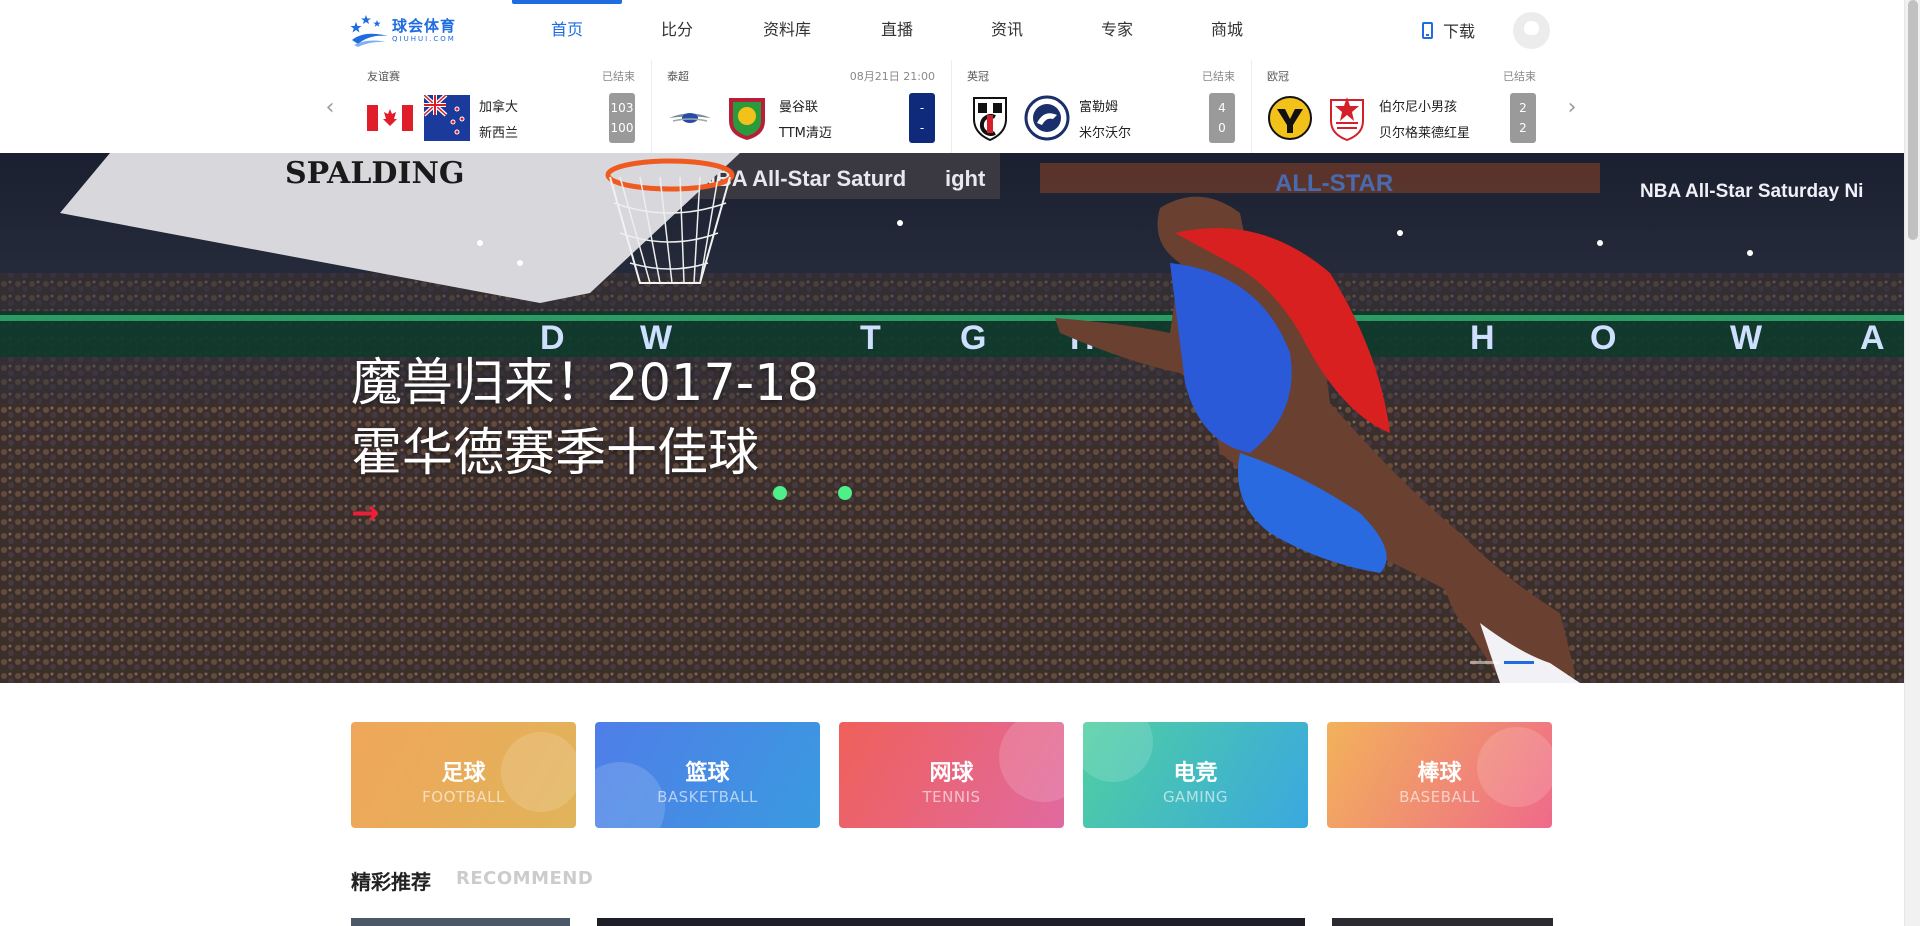 This screenshot has width=1920, height=926. Describe the element at coordinates (951, 797) in the screenshot. I see `tile-tennis-label-en: TENNIS` at that location.